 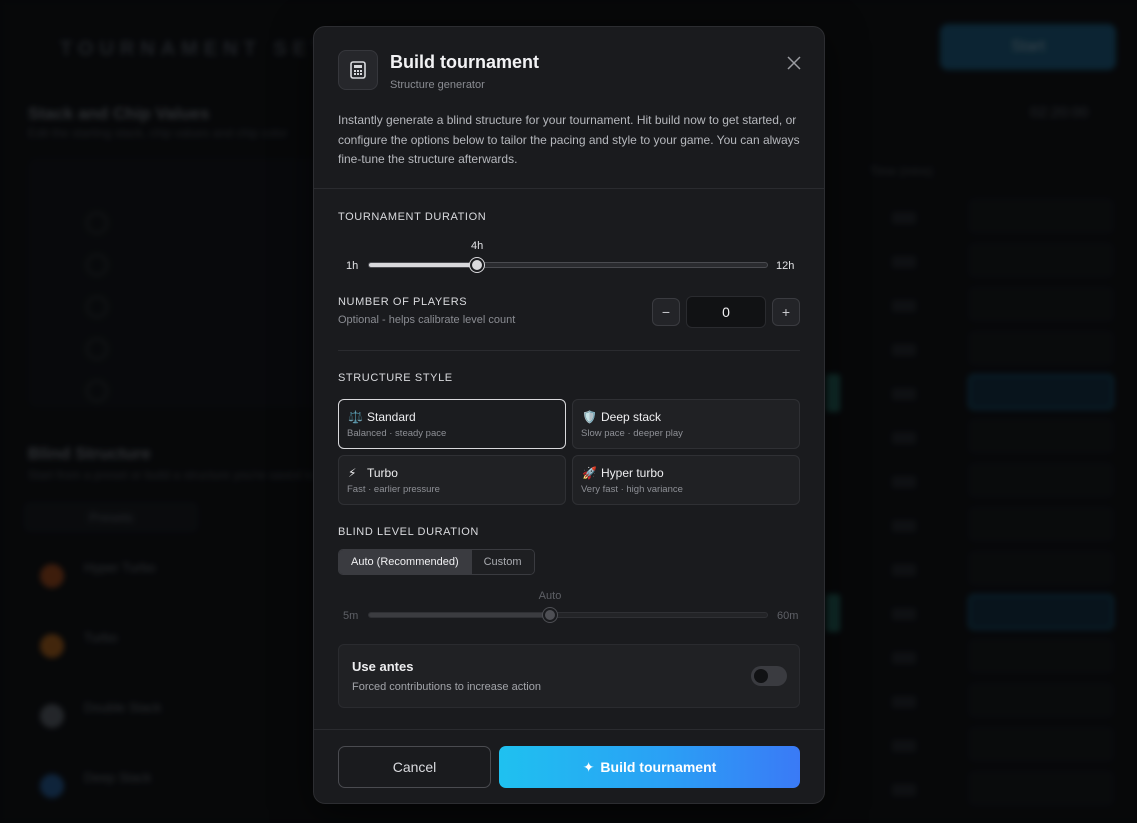 I want to click on dialog-footer: Cancel ✦ Build tournament, so click(x=569, y=766).